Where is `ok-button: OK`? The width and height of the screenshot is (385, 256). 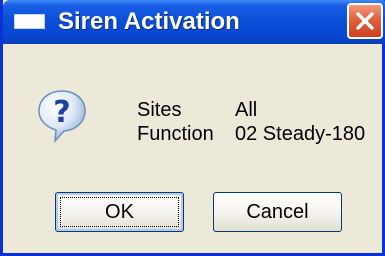 ok-button: OK is located at coordinates (119, 212).